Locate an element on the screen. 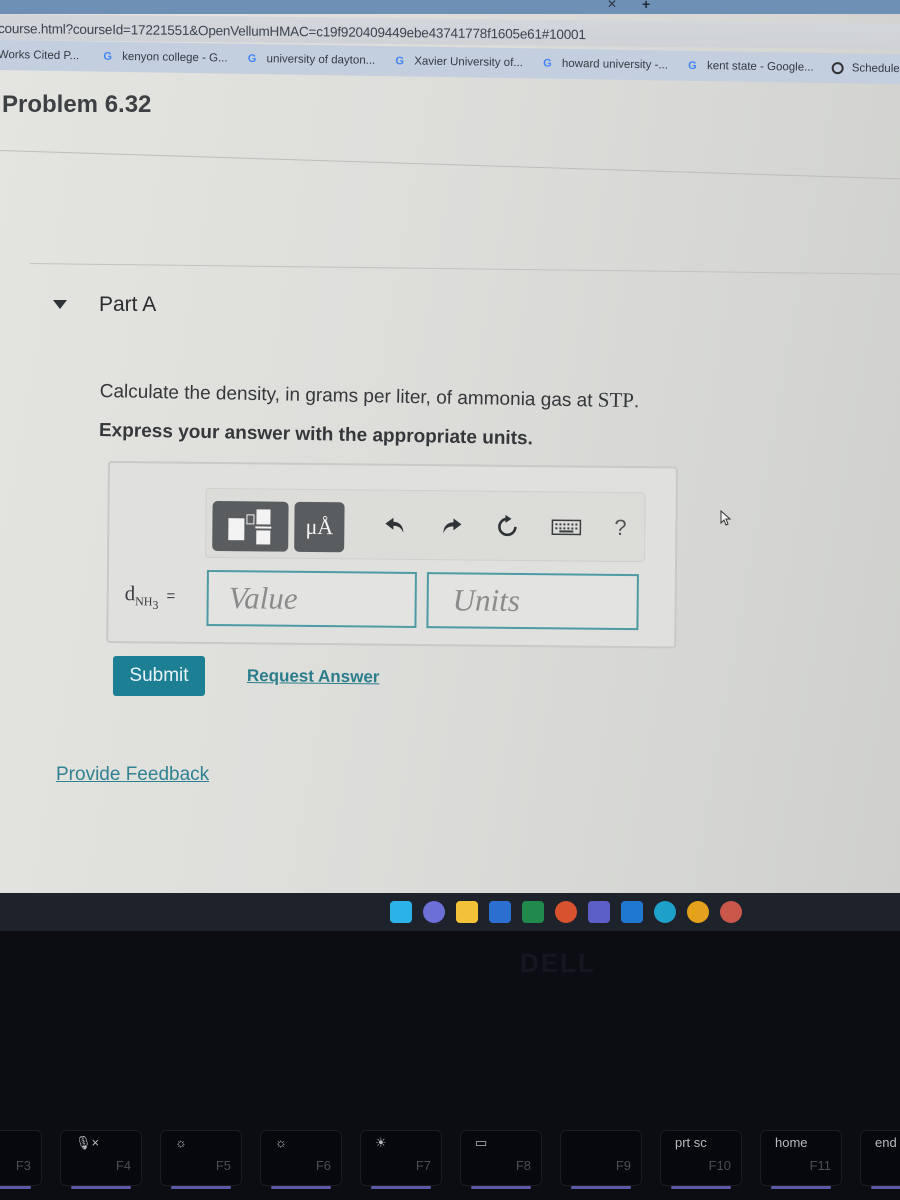 This screenshot has height=1200, width=900. question-term: STP is located at coordinates (616, 400).